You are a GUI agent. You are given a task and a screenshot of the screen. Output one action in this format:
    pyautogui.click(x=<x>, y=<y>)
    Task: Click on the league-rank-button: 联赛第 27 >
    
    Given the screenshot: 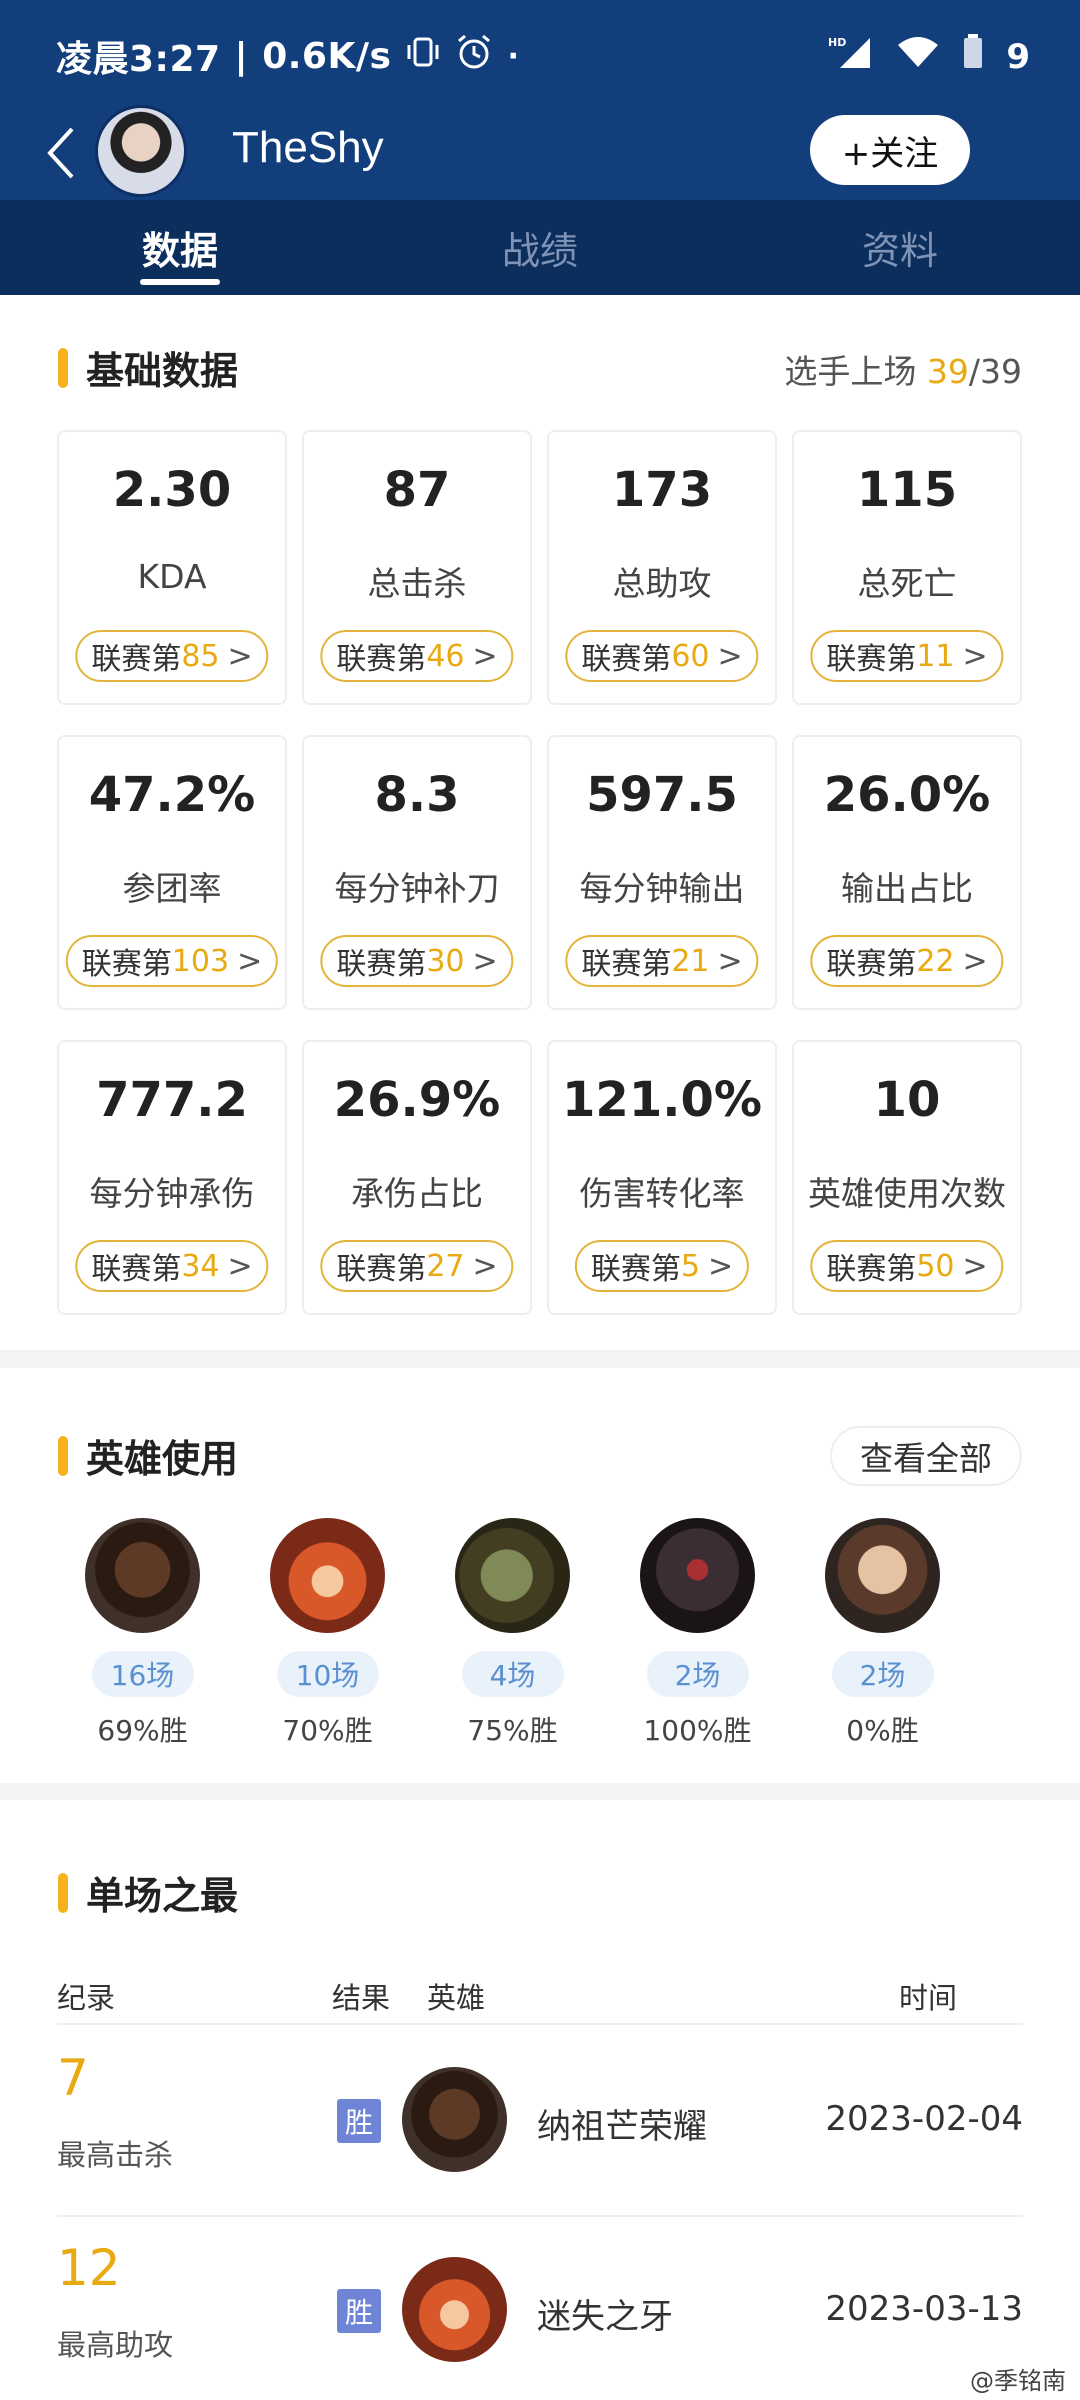 What is the action you would take?
    pyautogui.click(x=417, y=1266)
    